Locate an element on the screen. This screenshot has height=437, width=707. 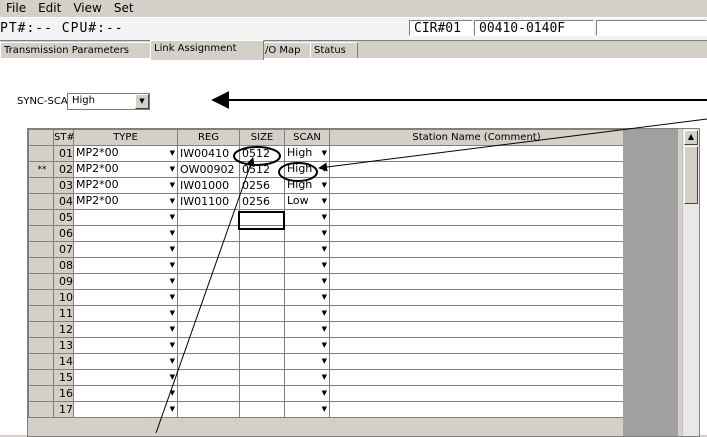
scroll-up-arrow-icon: ▲ is located at coordinates (691, 137).